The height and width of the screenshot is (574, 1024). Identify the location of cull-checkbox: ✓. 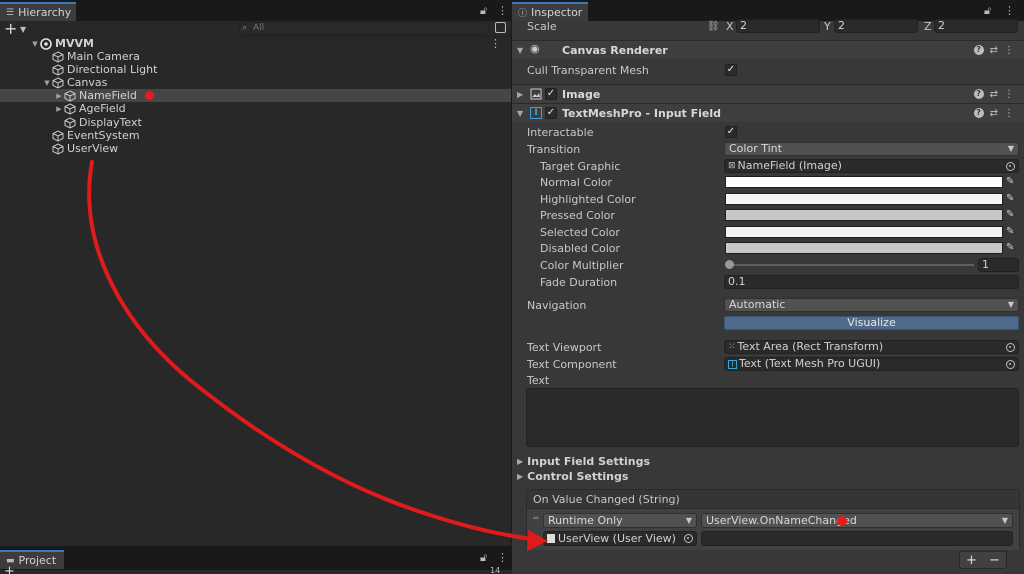
(731, 70).